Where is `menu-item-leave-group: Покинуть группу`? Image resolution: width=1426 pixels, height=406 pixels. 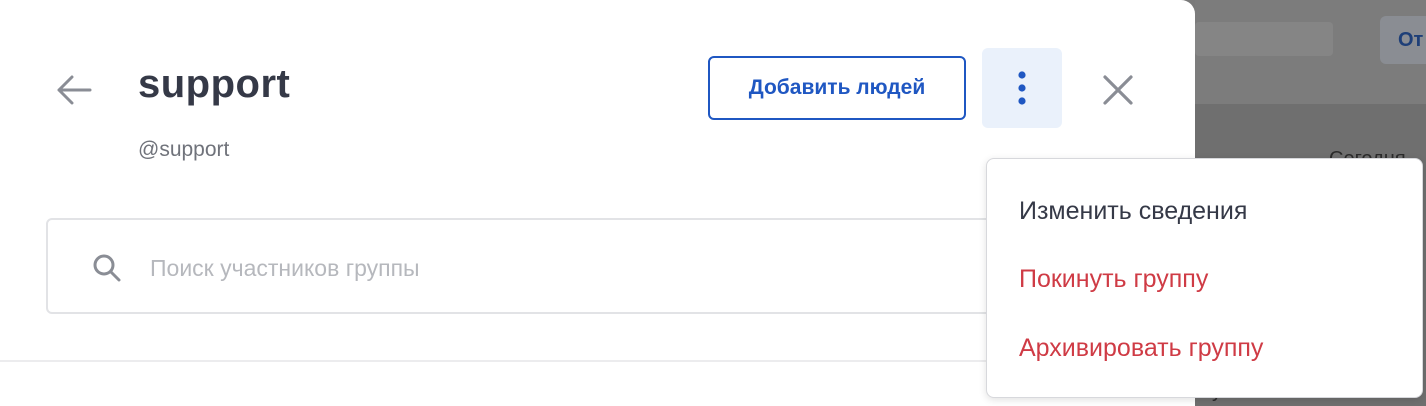
menu-item-leave-group: Покинуть группу is located at coordinates (1113, 279).